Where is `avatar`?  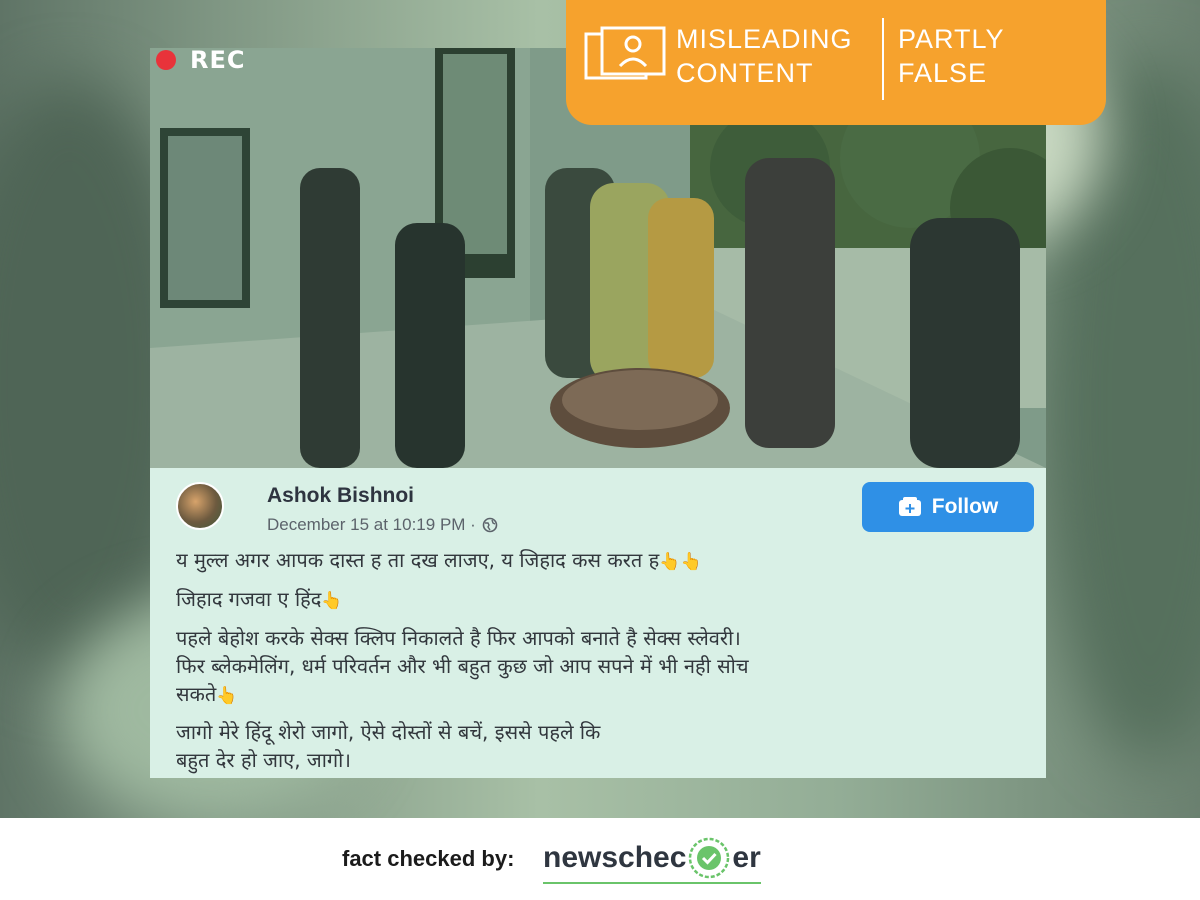 avatar is located at coordinates (200, 506).